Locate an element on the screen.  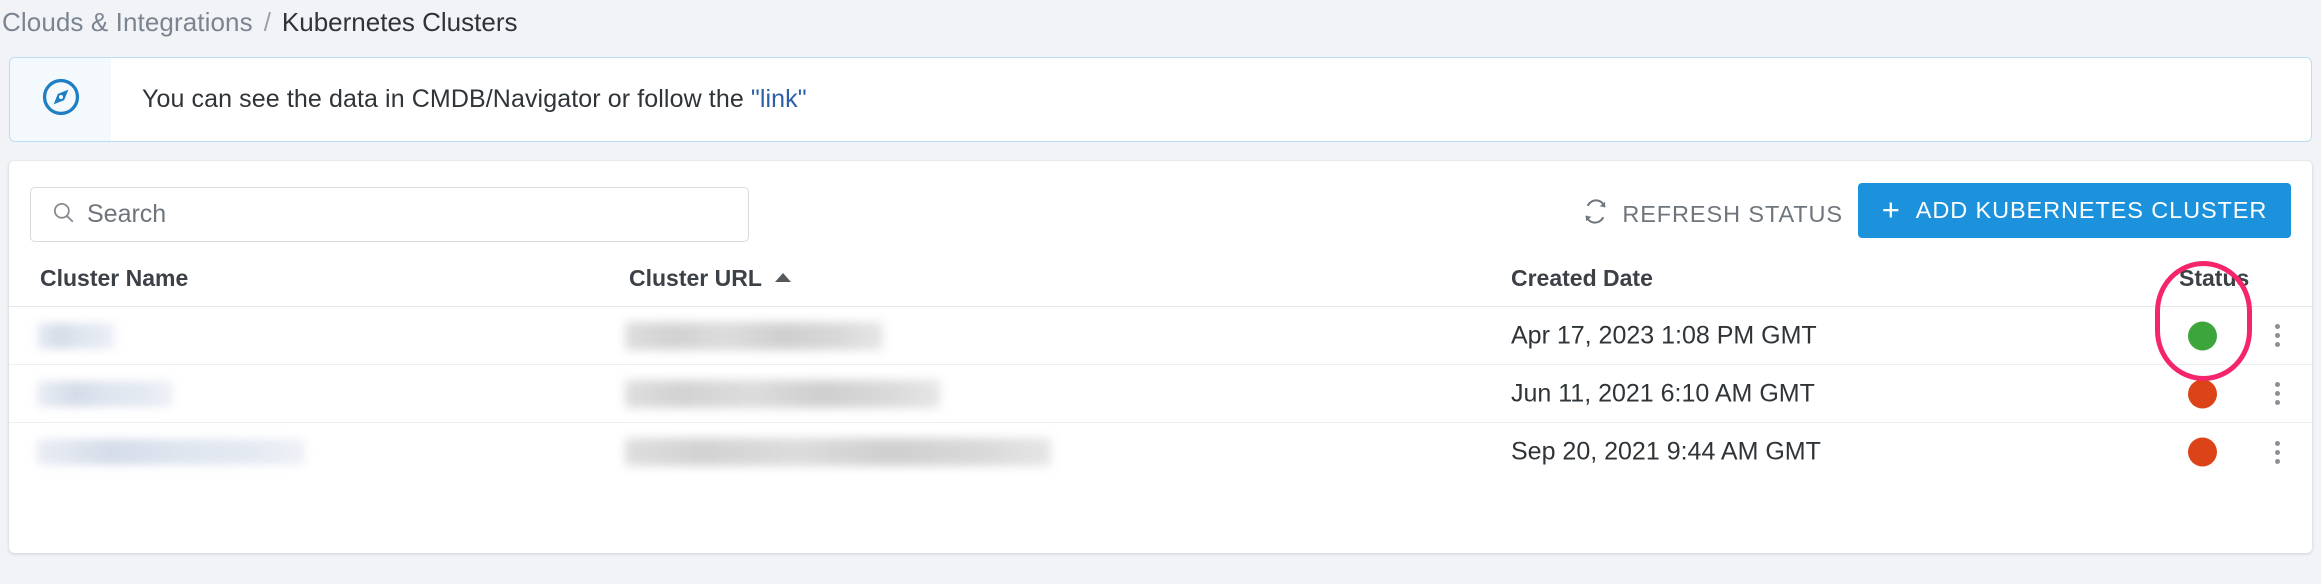
search-placeholder: Search is located at coordinates (127, 214).